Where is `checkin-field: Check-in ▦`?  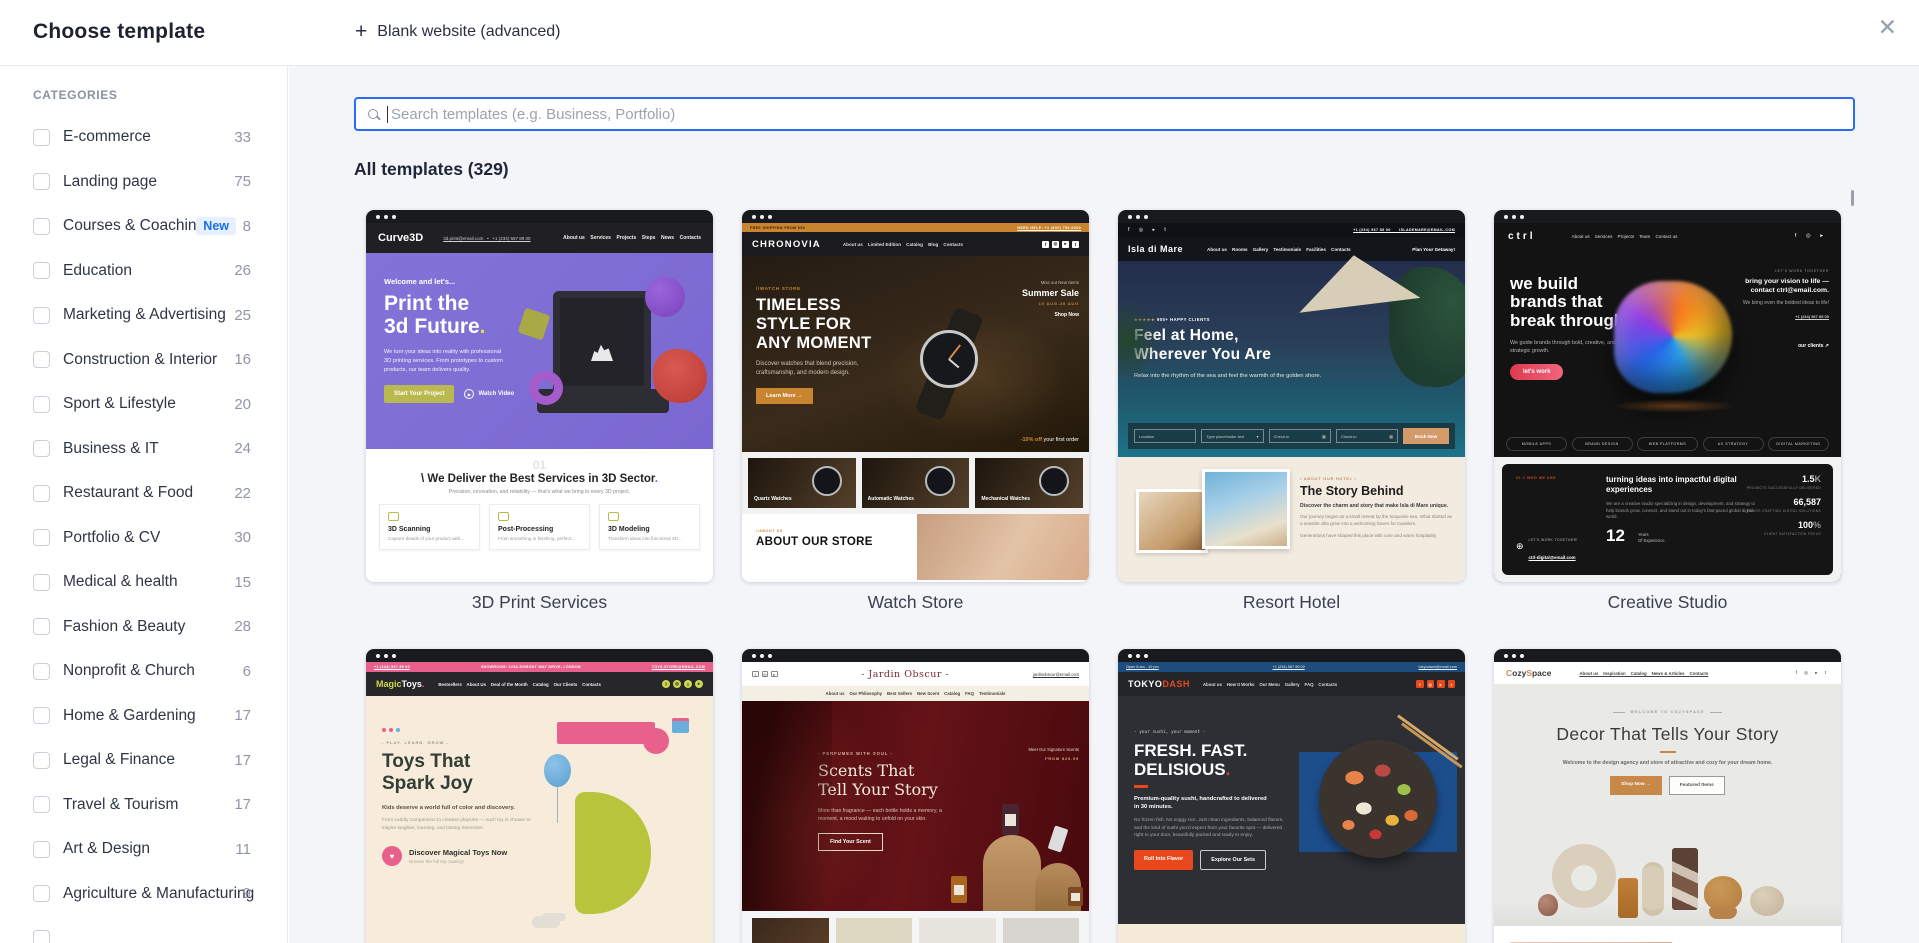
checkin-field: Check-in ▦ is located at coordinates (1299, 436).